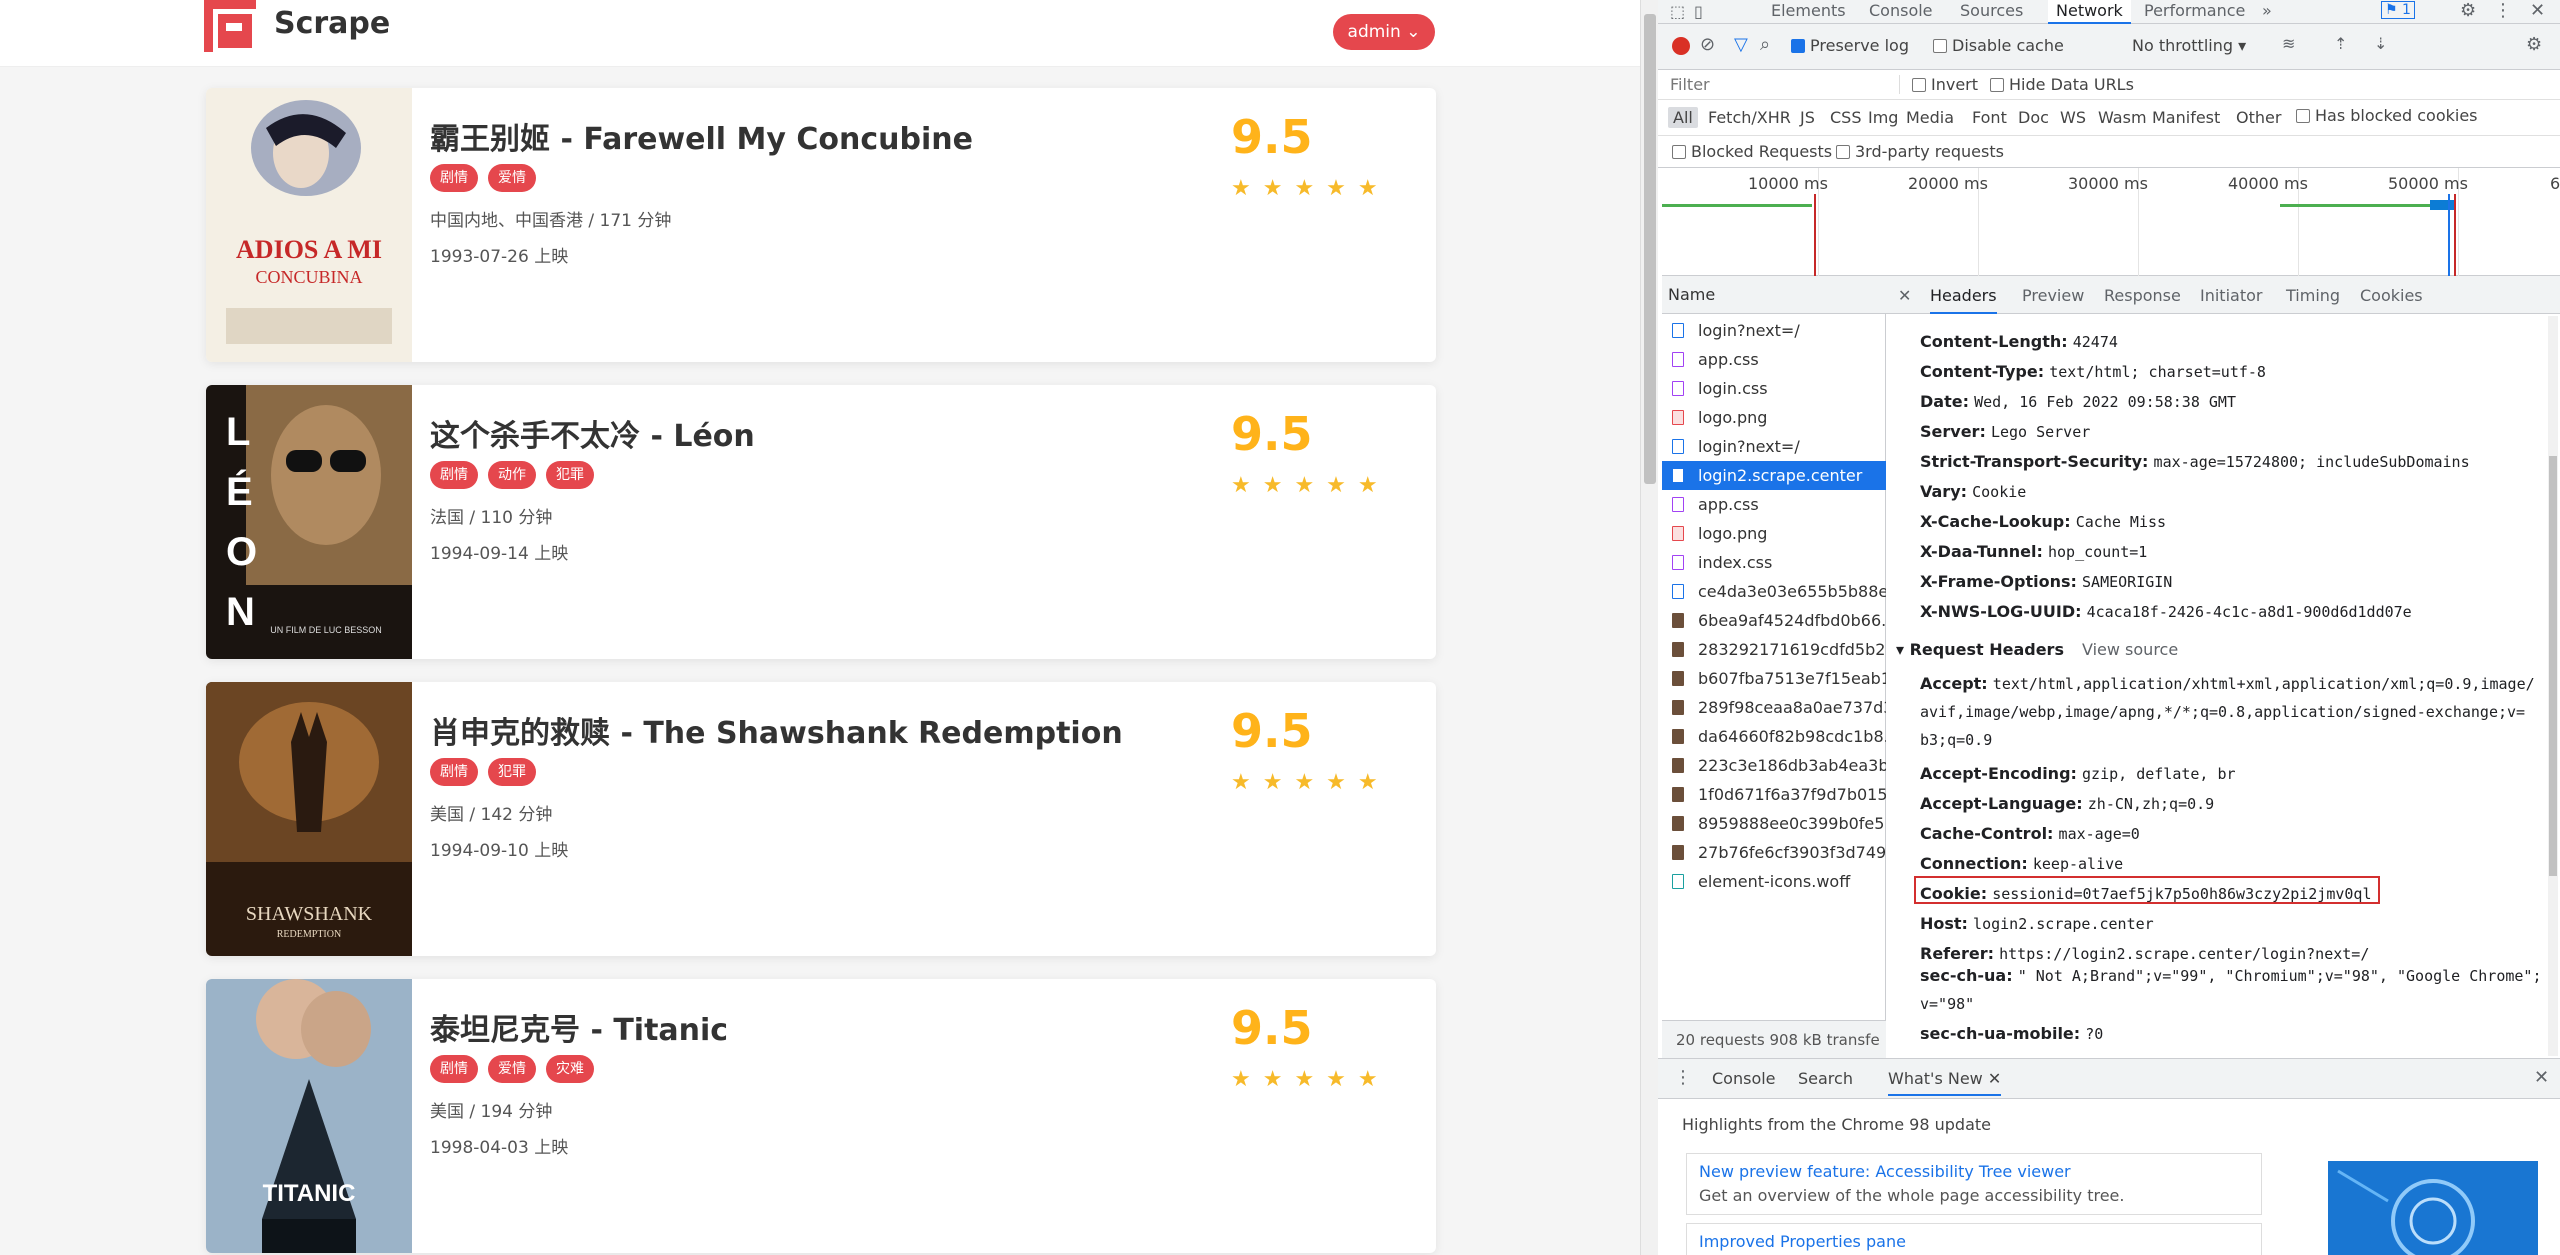 Image resolution: width=2560 pixels, height=1255 pixels. What do you see at coordinates (1998, 45) in the screenshot?
I see `disable-cache-checkbox: Disable cache` at bounding box center [1998, 45].